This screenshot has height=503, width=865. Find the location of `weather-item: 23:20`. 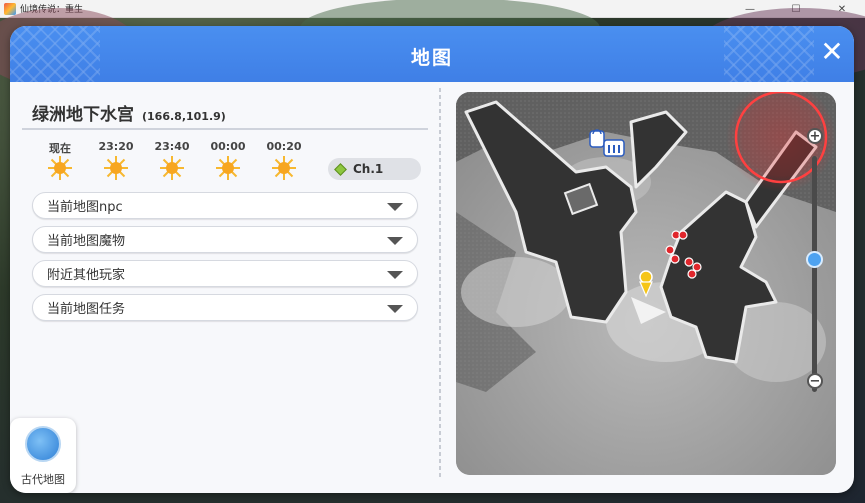

weather-item: 23:20 is located at coordinates (116, 160).